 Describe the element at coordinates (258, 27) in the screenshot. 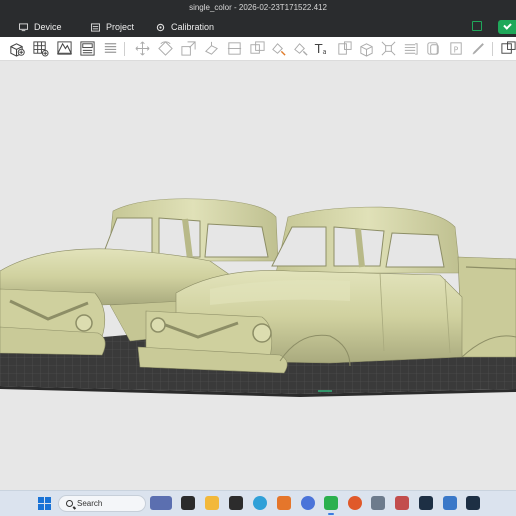

I see `top-nav-bar: Device Project Calibration` at that location.